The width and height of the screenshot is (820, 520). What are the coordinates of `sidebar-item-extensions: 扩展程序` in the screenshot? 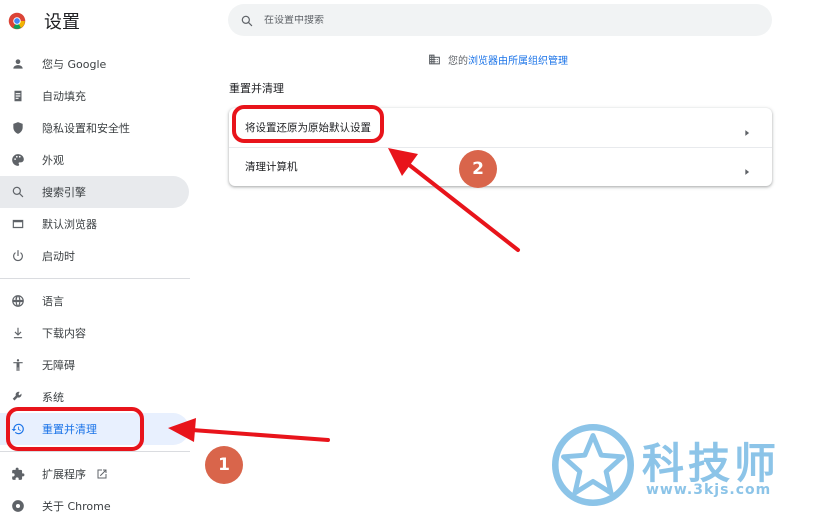 It's located at (94, 474).